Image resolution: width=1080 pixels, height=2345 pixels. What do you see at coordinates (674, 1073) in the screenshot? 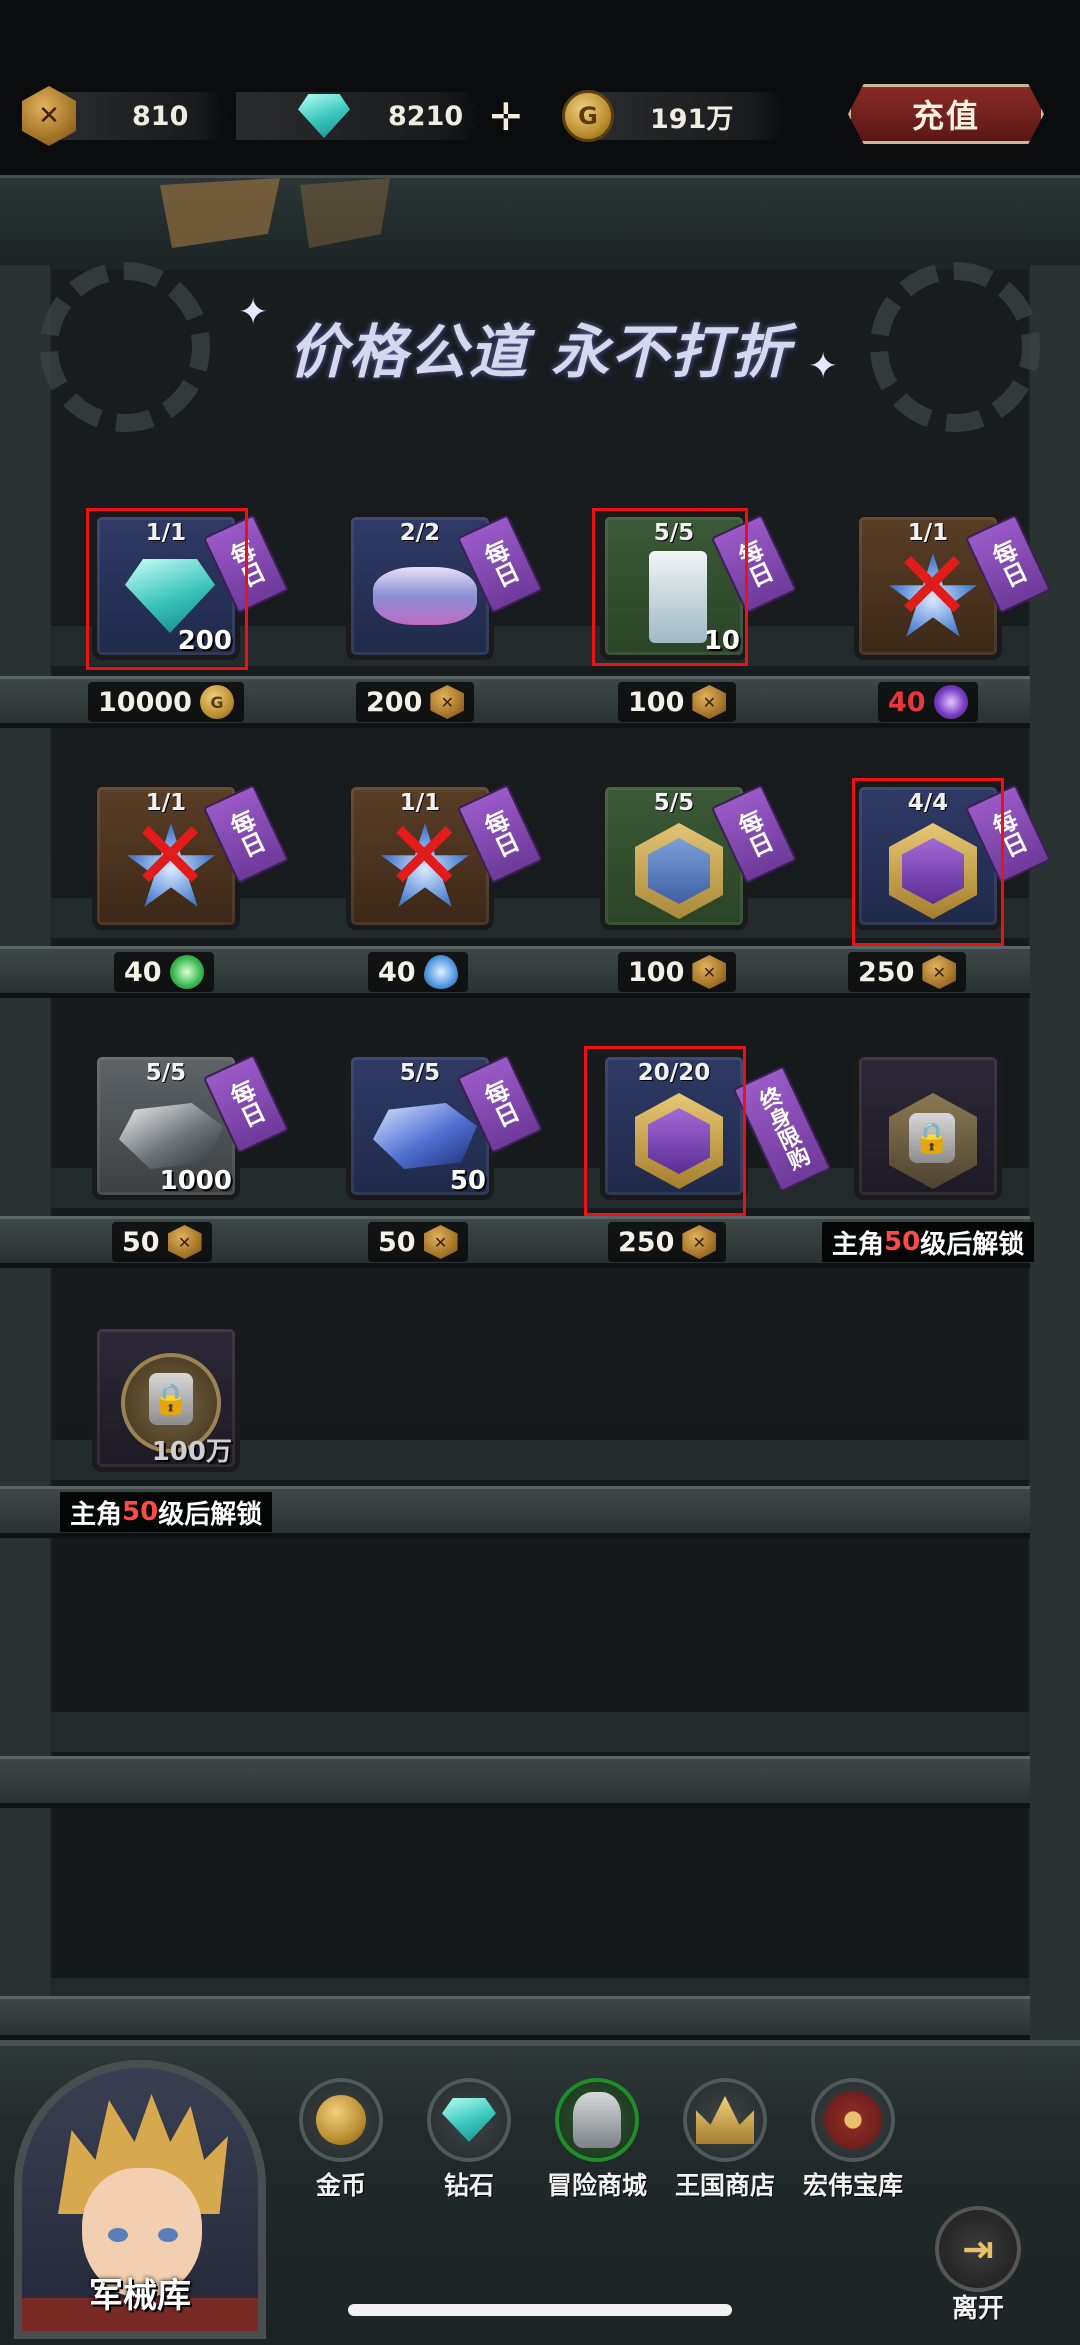
I see `purchase-limit: 20/20` at bounding box center [674, 1073].